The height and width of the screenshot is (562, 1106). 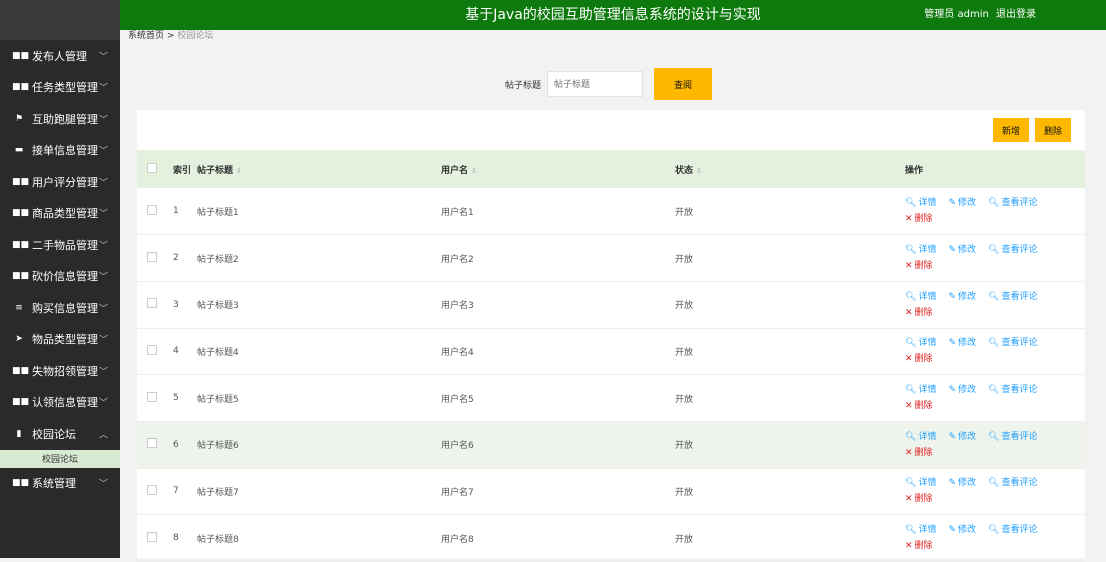 What do you see at coordinates (60, 245) in the screenshot?
I see `sidebar-item: ■■ 二手物品管理 ﹀` at bounding box center [60, 245].